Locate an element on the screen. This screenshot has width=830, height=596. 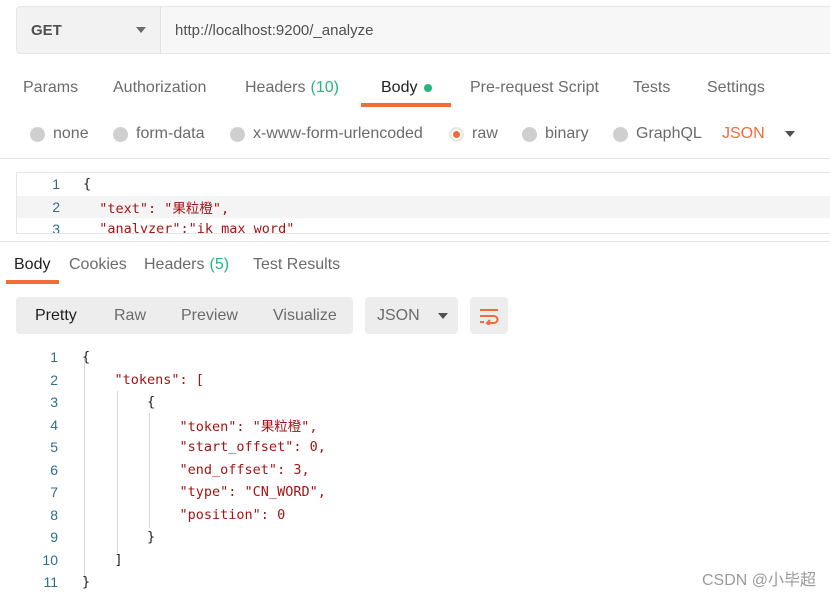
response-tabs: Body Cookies Headers (5) Test Results is located at coordinates (415, 265).